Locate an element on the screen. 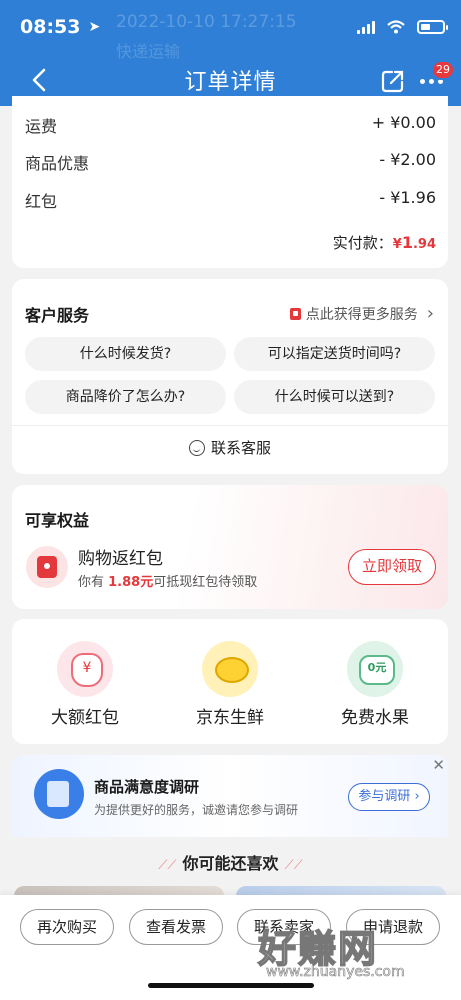  fee-value: - ¥2.00 is located at coordinates (407, 159).